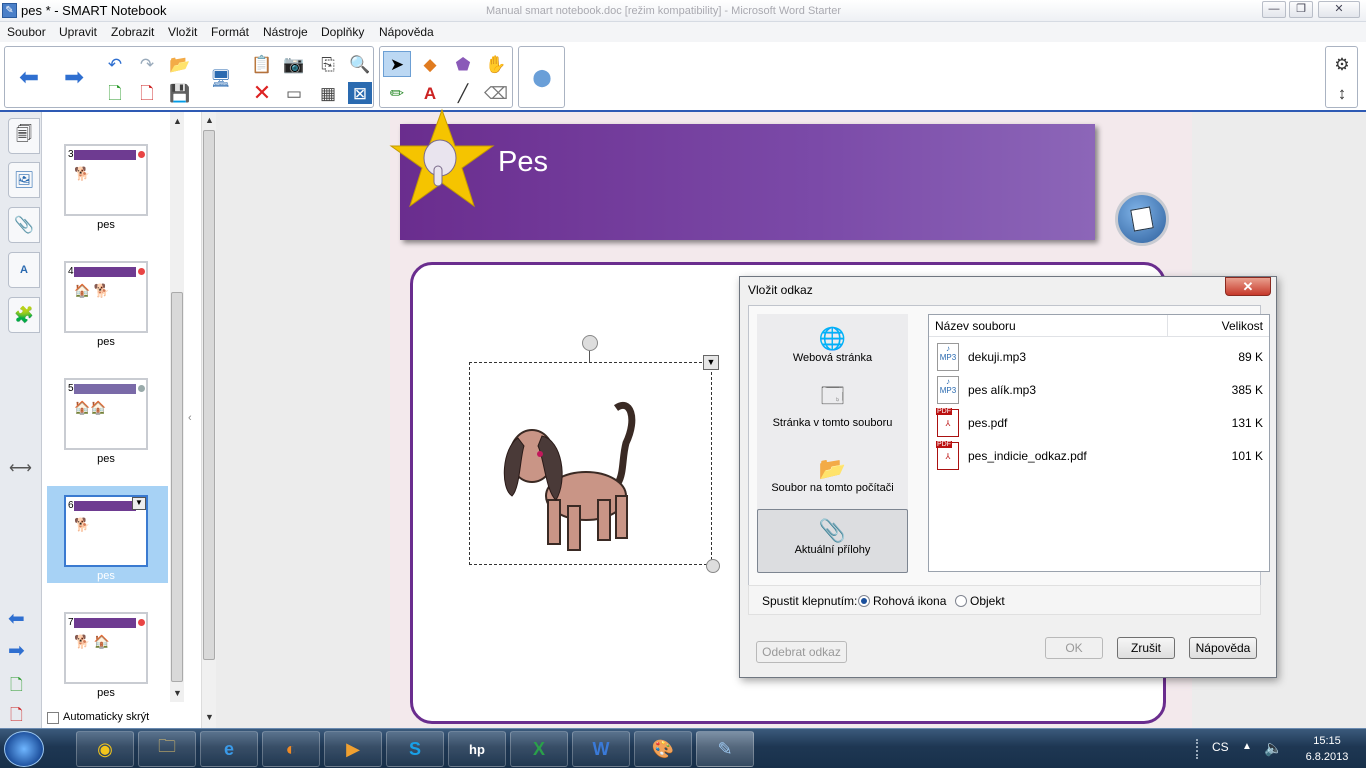 This screenshot has height=768, width=1366. I want to click on page-thumbnail-5: 5 🏠🏠, so click(106, 414).